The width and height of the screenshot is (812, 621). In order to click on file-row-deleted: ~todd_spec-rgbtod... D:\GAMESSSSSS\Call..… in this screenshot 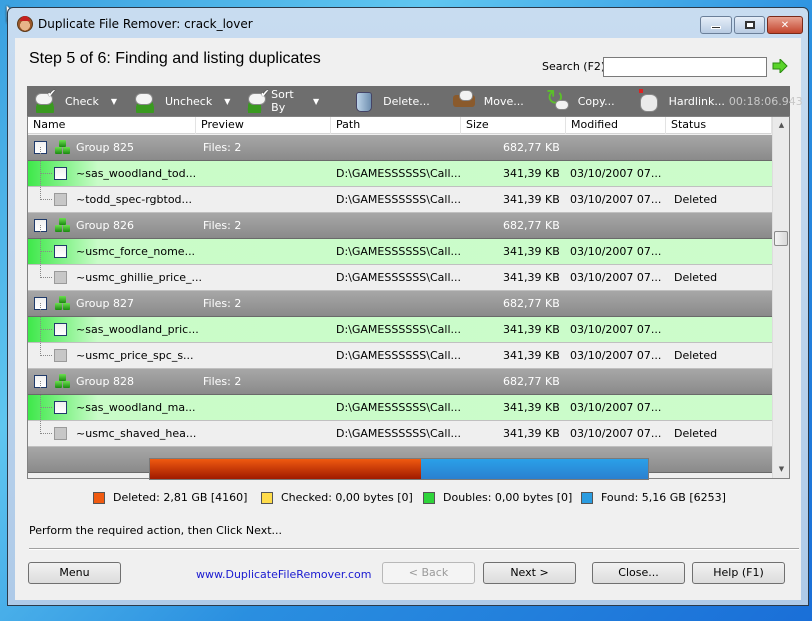, I will do `click(400, 193)`.